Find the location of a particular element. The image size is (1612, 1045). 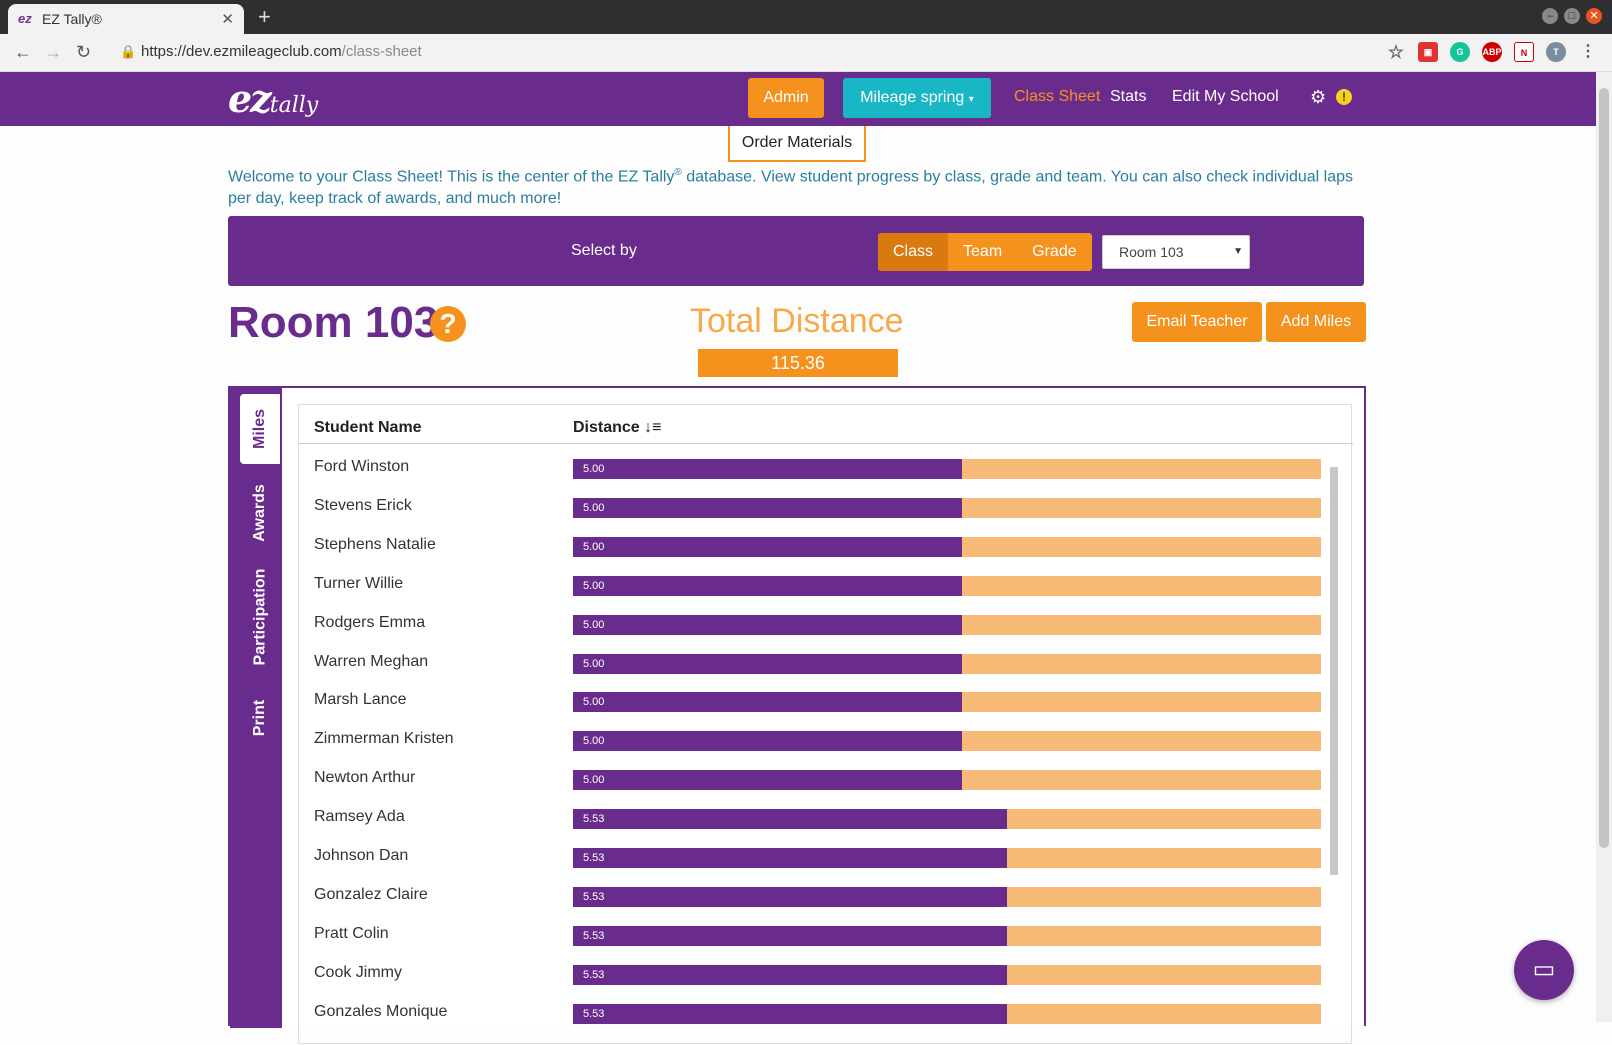

col-header-distance: Distance ↓≡ is located at coordinates (617, 428).